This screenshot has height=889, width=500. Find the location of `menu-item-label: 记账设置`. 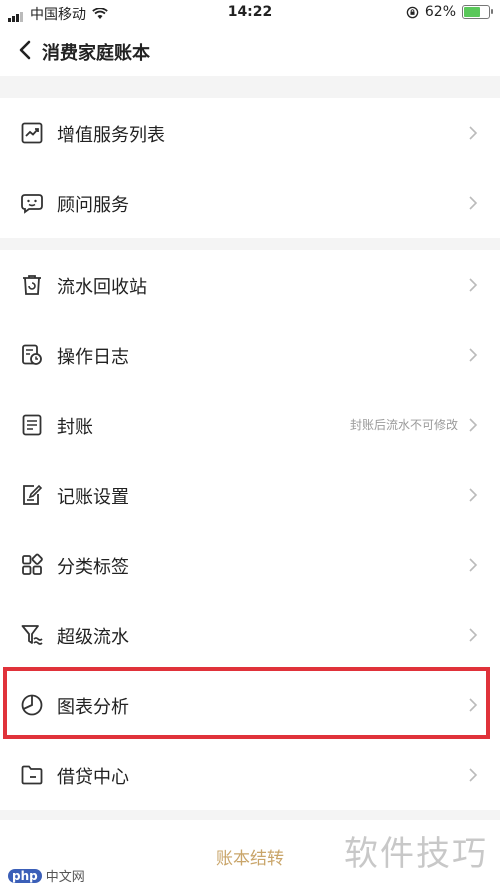

menu-item-label: 记账设置 is located at coordinates (93, 497).